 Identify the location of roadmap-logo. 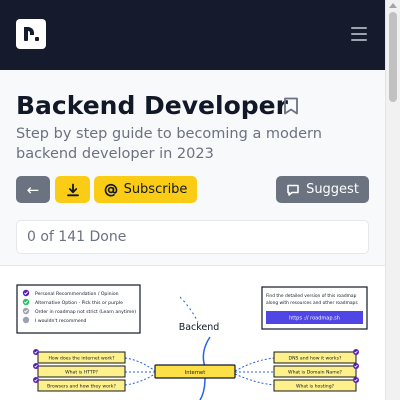
(31, 34).